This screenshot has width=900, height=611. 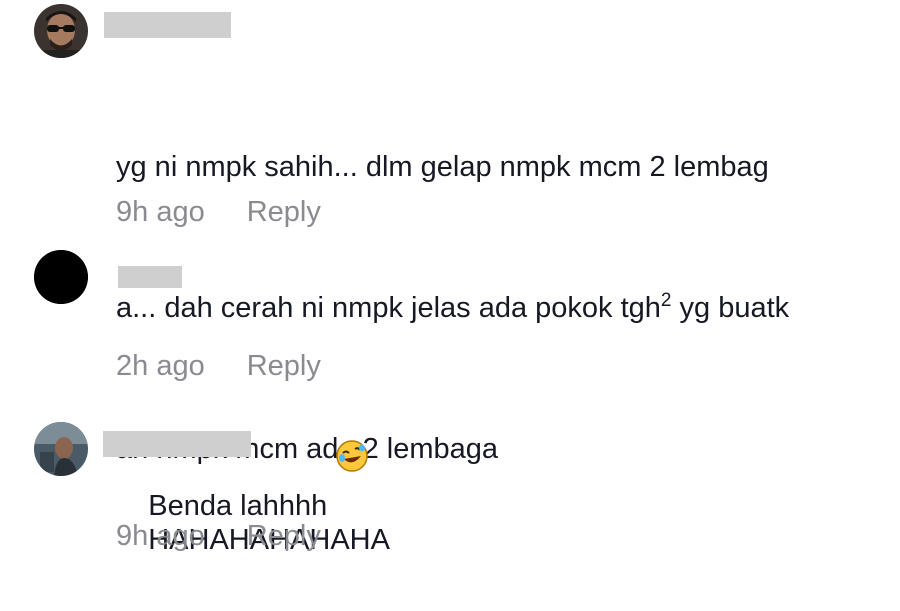 What do you see at coordinates (352, 408) in the screenshot?
I see `rolling-on-floor-laughing-emoji` at bounding box center [352, 408].